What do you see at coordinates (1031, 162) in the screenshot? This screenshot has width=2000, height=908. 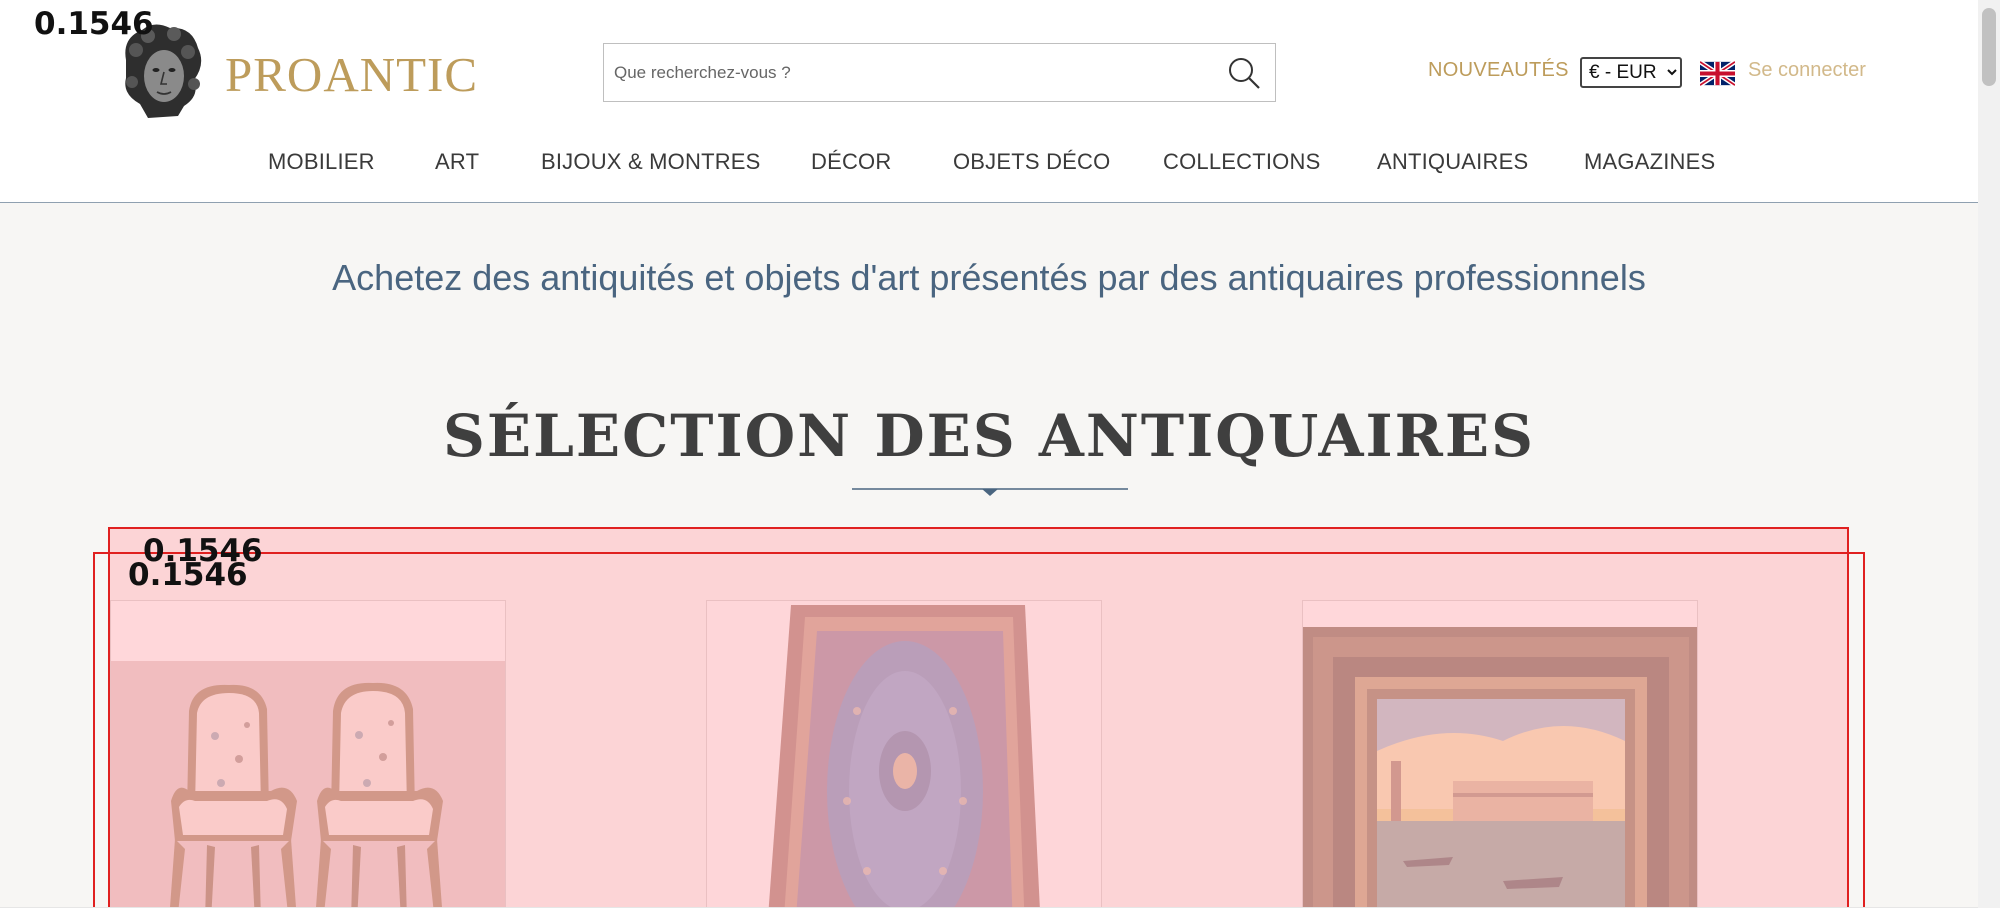 I see `nav-item-objets-deco: OBJETS DÉCO` at bounding box center [1031, 162].